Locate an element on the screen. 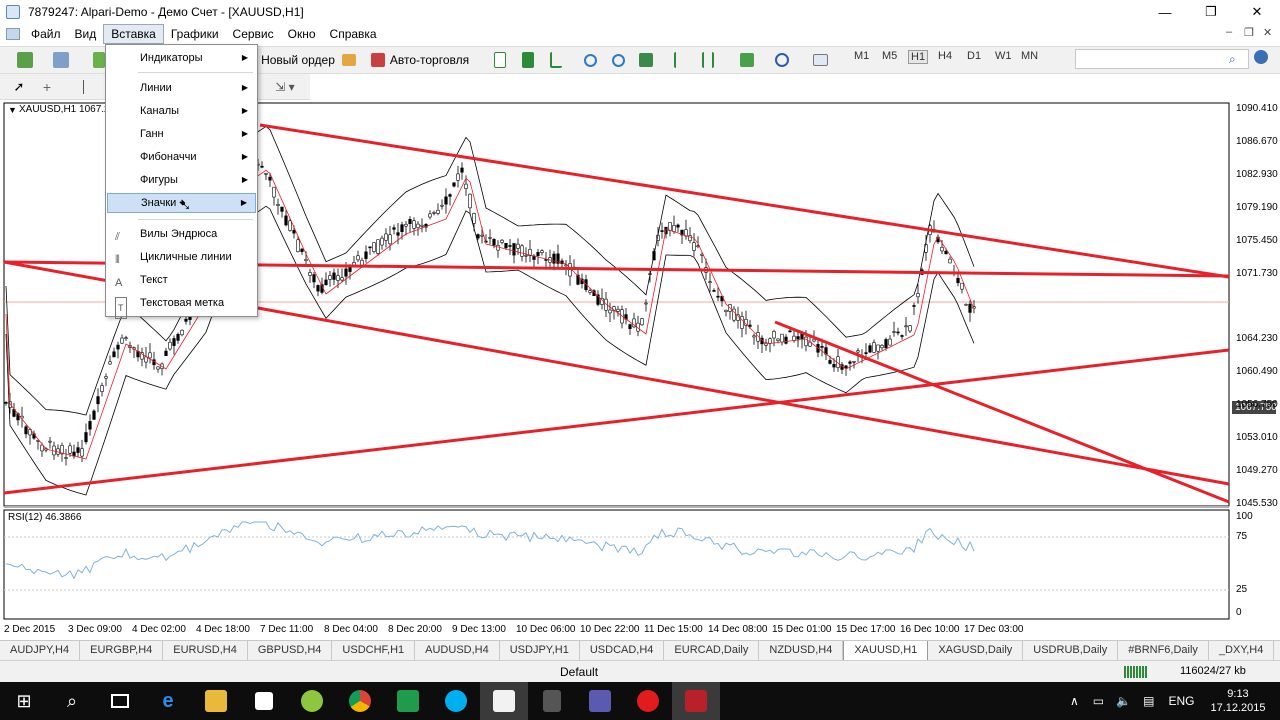  vertical-line-button is located at coordinates (83, 87).